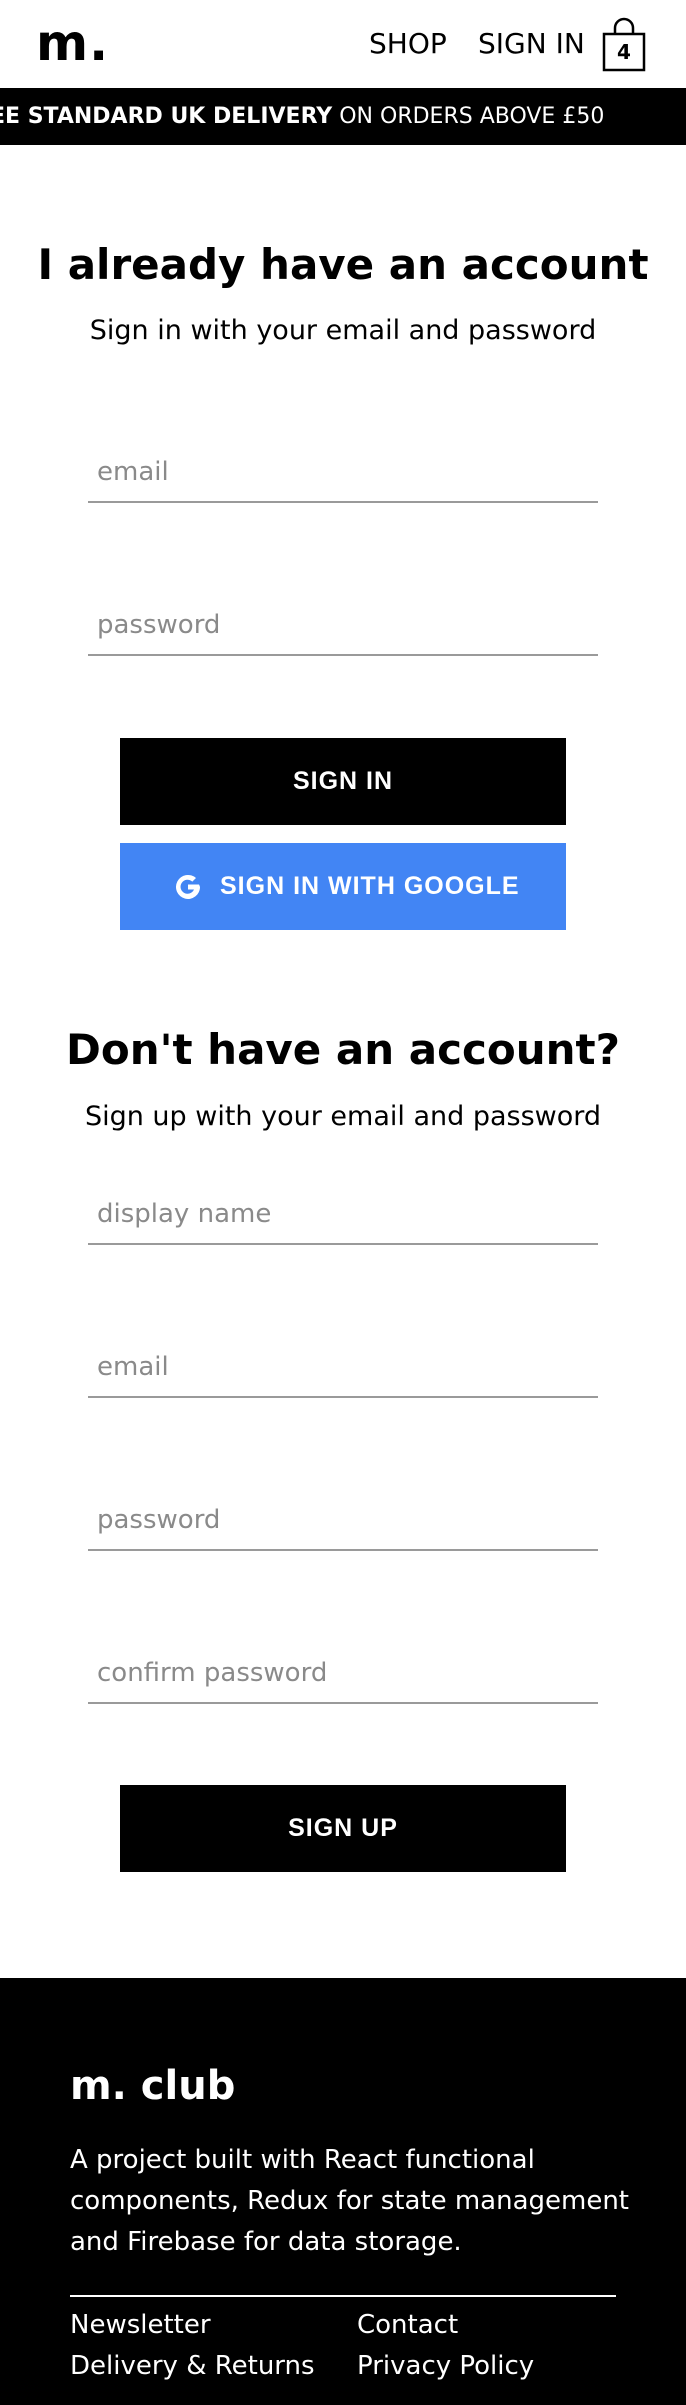 The height and width of the screenshot is (2405, 686). What do you see at coordinates (343, 330) in the screenshot?
I see `sign-in-subtitle: Sign in with your email and password` at bounding box center [343, 330].